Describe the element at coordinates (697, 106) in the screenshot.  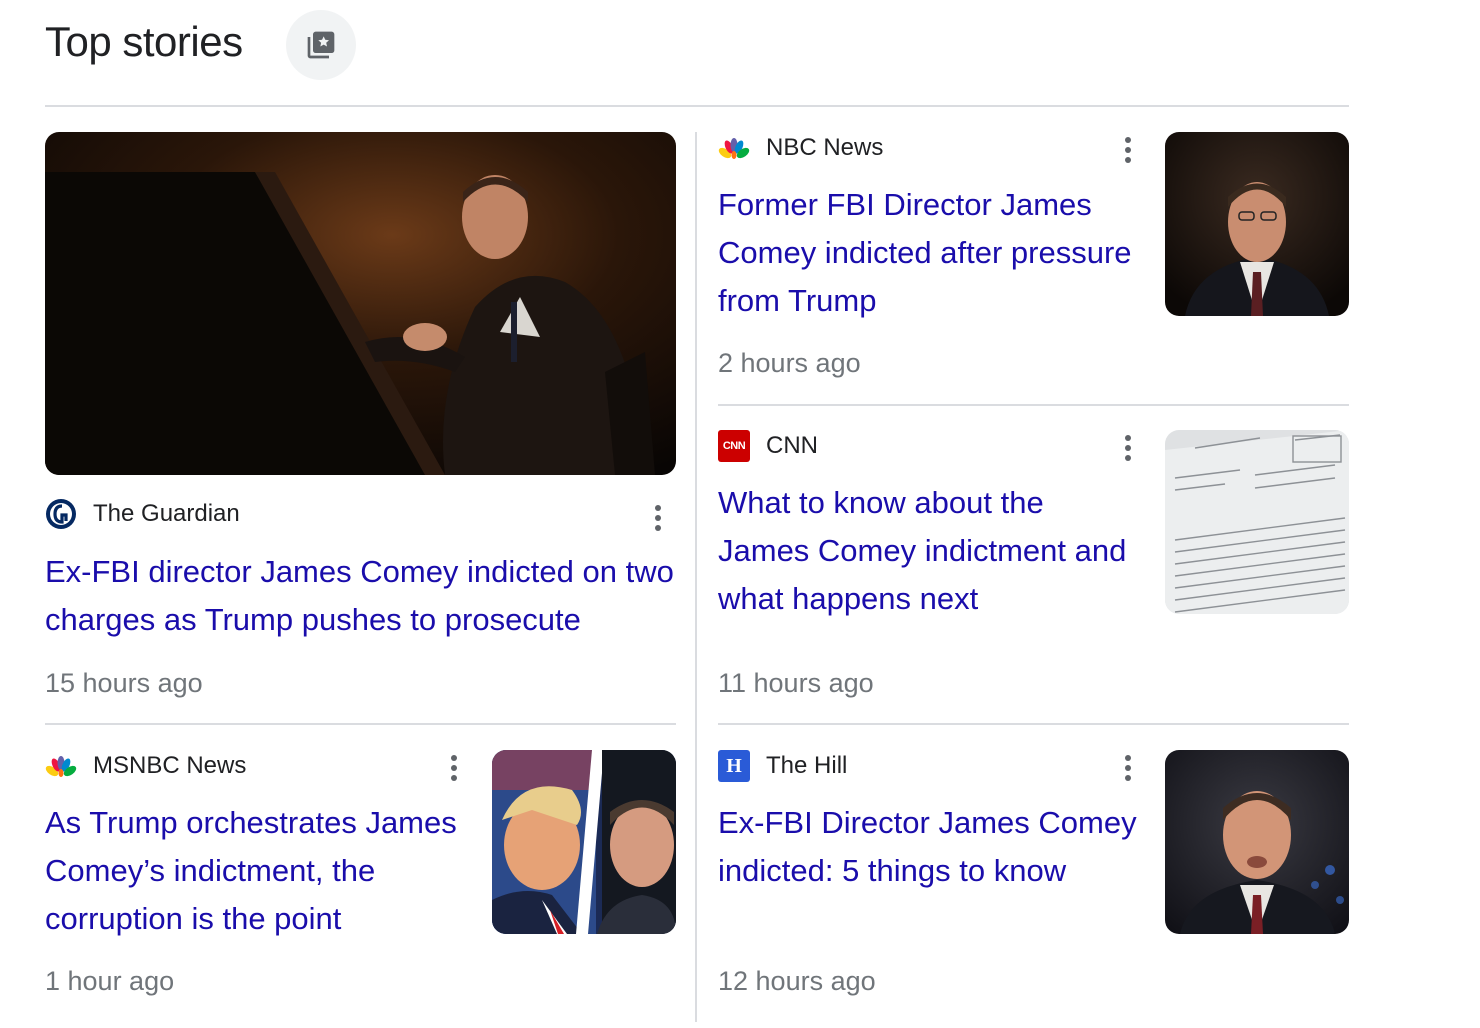
I see `header-divider` at that location.